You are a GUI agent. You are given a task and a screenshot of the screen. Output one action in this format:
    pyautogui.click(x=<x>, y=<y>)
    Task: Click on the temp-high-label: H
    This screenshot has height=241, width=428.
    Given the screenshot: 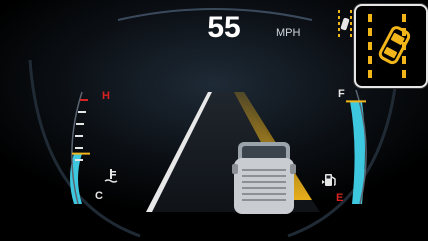 What is the action you would take?
    pyautogui.click(x=106, y=96)
    